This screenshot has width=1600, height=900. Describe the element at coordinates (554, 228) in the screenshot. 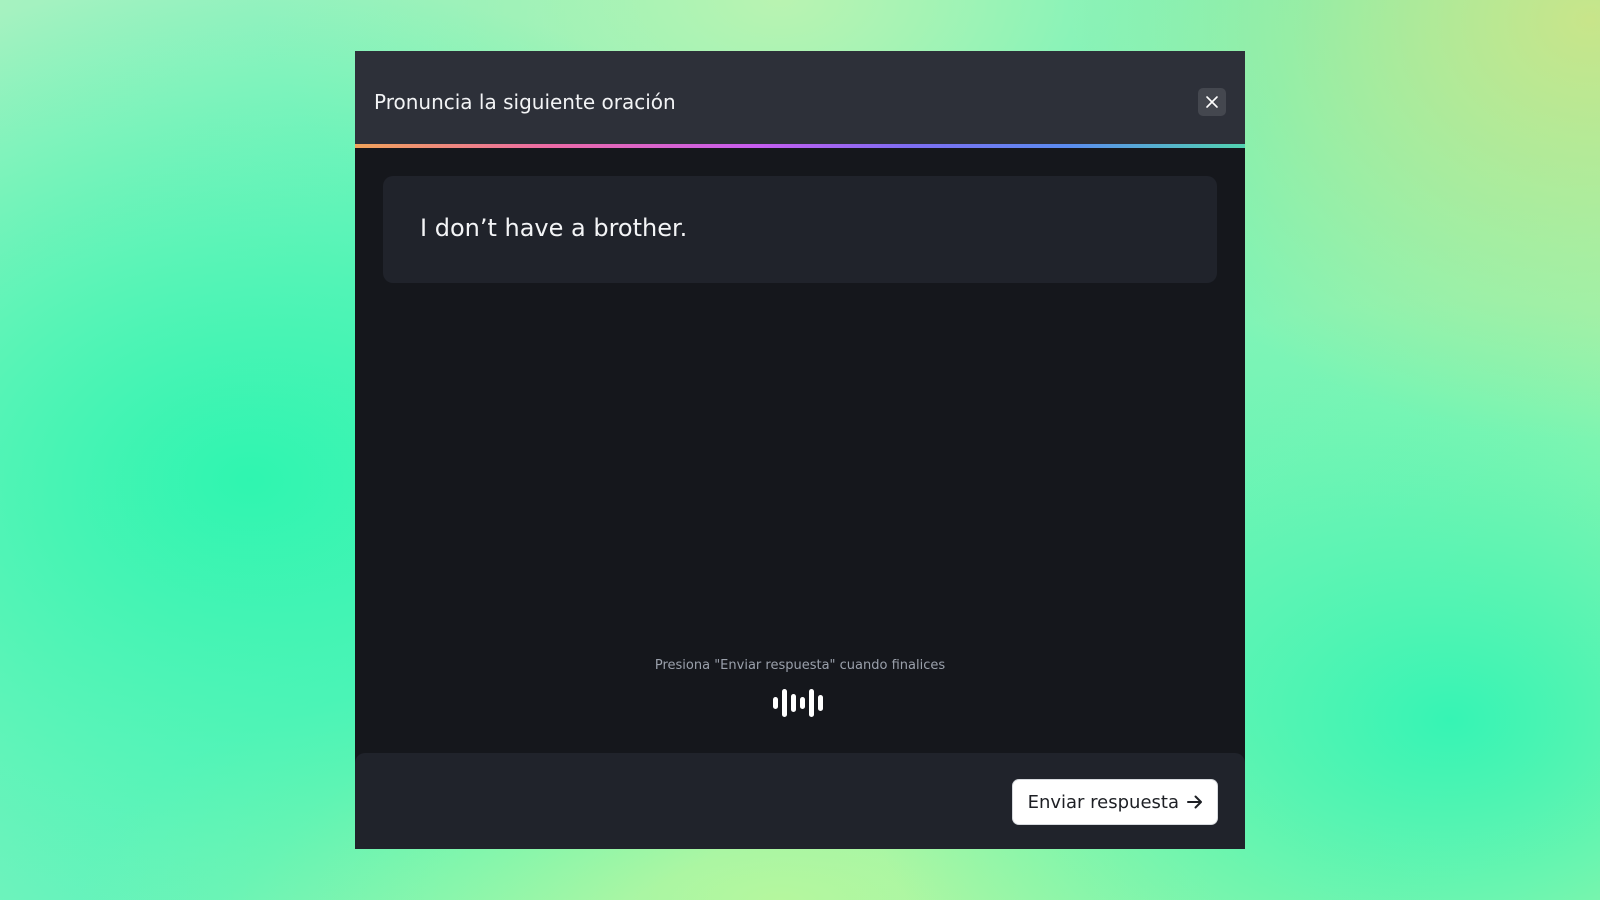

I see `sentence-text: I don’t have a brother.` at that location.